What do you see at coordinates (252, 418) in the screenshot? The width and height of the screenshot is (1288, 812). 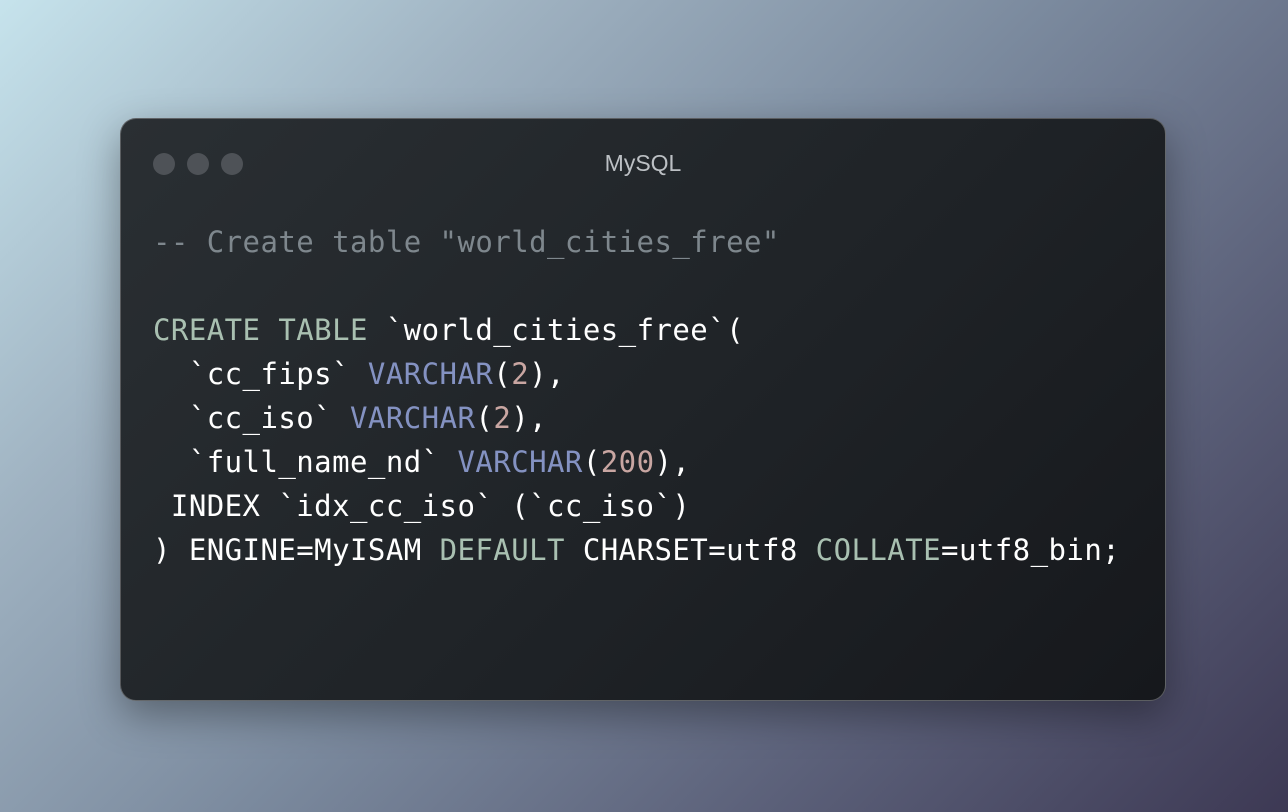 I see `column-name: `cc_iso`` at bounding box center [252, 418].